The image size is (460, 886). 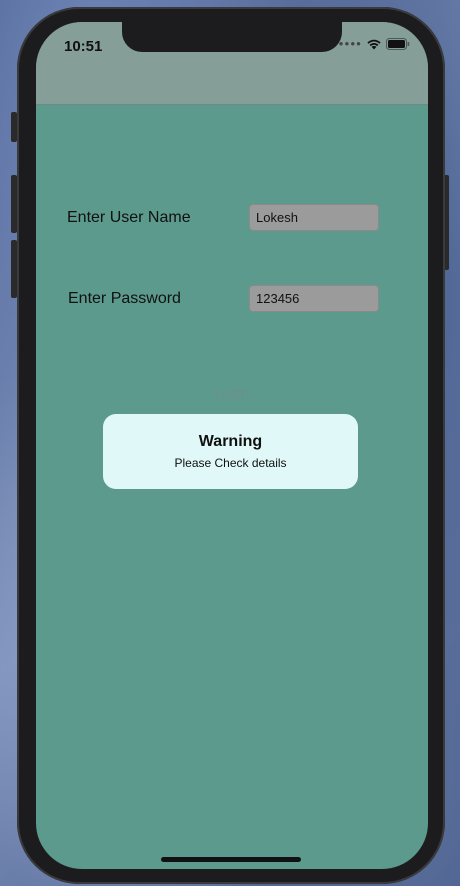 What do you see at coordinates (314, 217) in the screenshot?
I see `username-input` at bounding box center [314, 217].